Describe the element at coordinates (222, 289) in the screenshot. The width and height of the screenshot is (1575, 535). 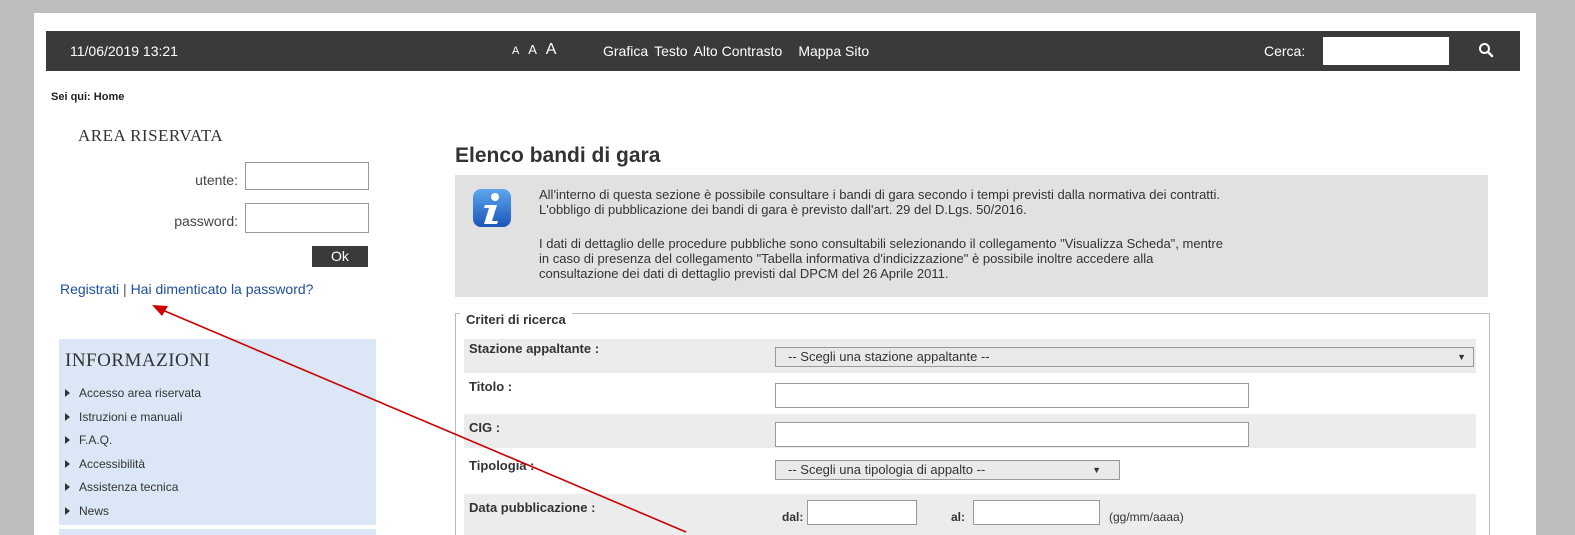
I see `forgot-password-link: Hai dimenticato la password?` at that location.